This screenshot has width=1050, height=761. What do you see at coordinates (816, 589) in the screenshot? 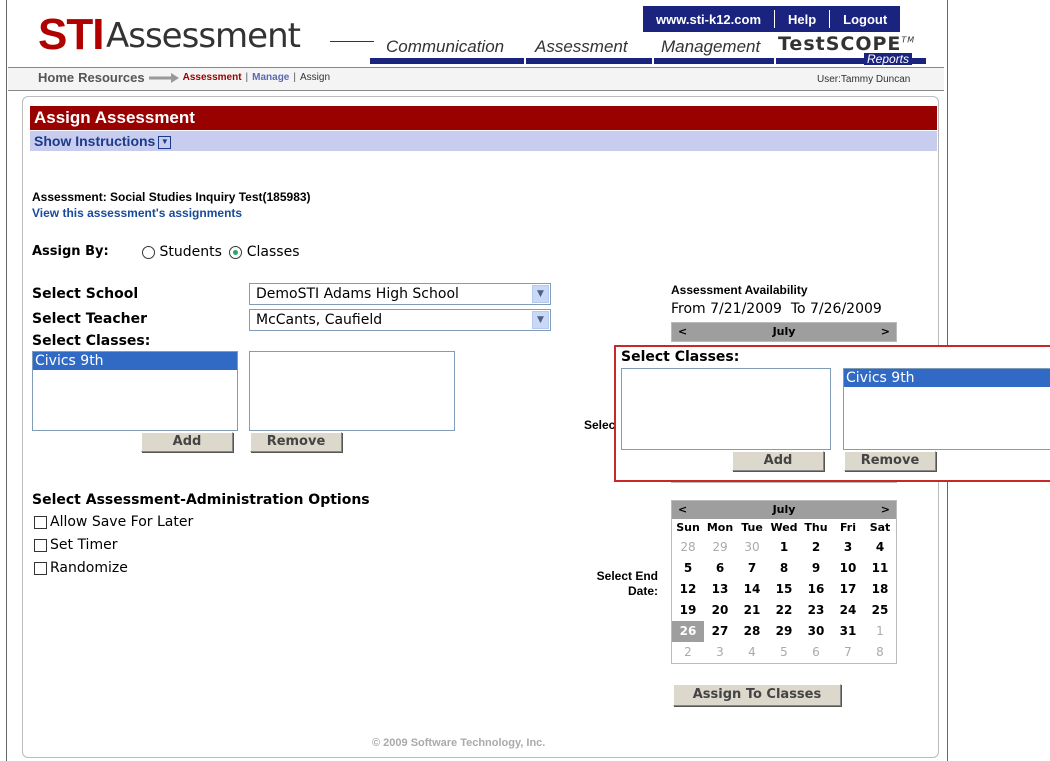
I see `calendar-day: 16` at bounding box center [816, 589].